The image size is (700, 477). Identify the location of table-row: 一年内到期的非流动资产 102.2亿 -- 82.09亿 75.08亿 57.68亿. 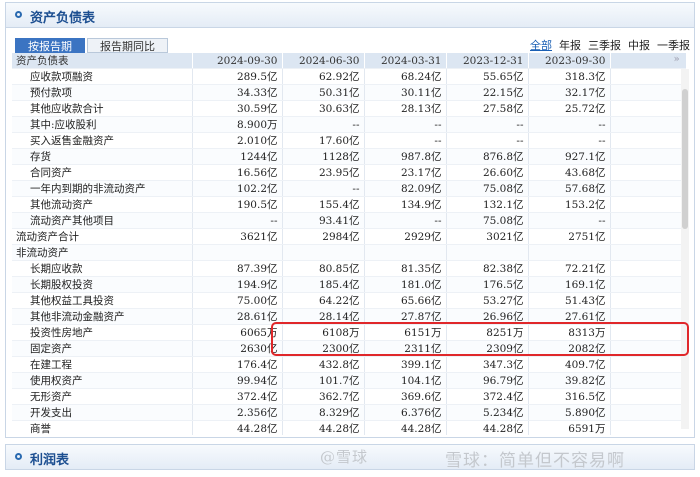
(349, 188).